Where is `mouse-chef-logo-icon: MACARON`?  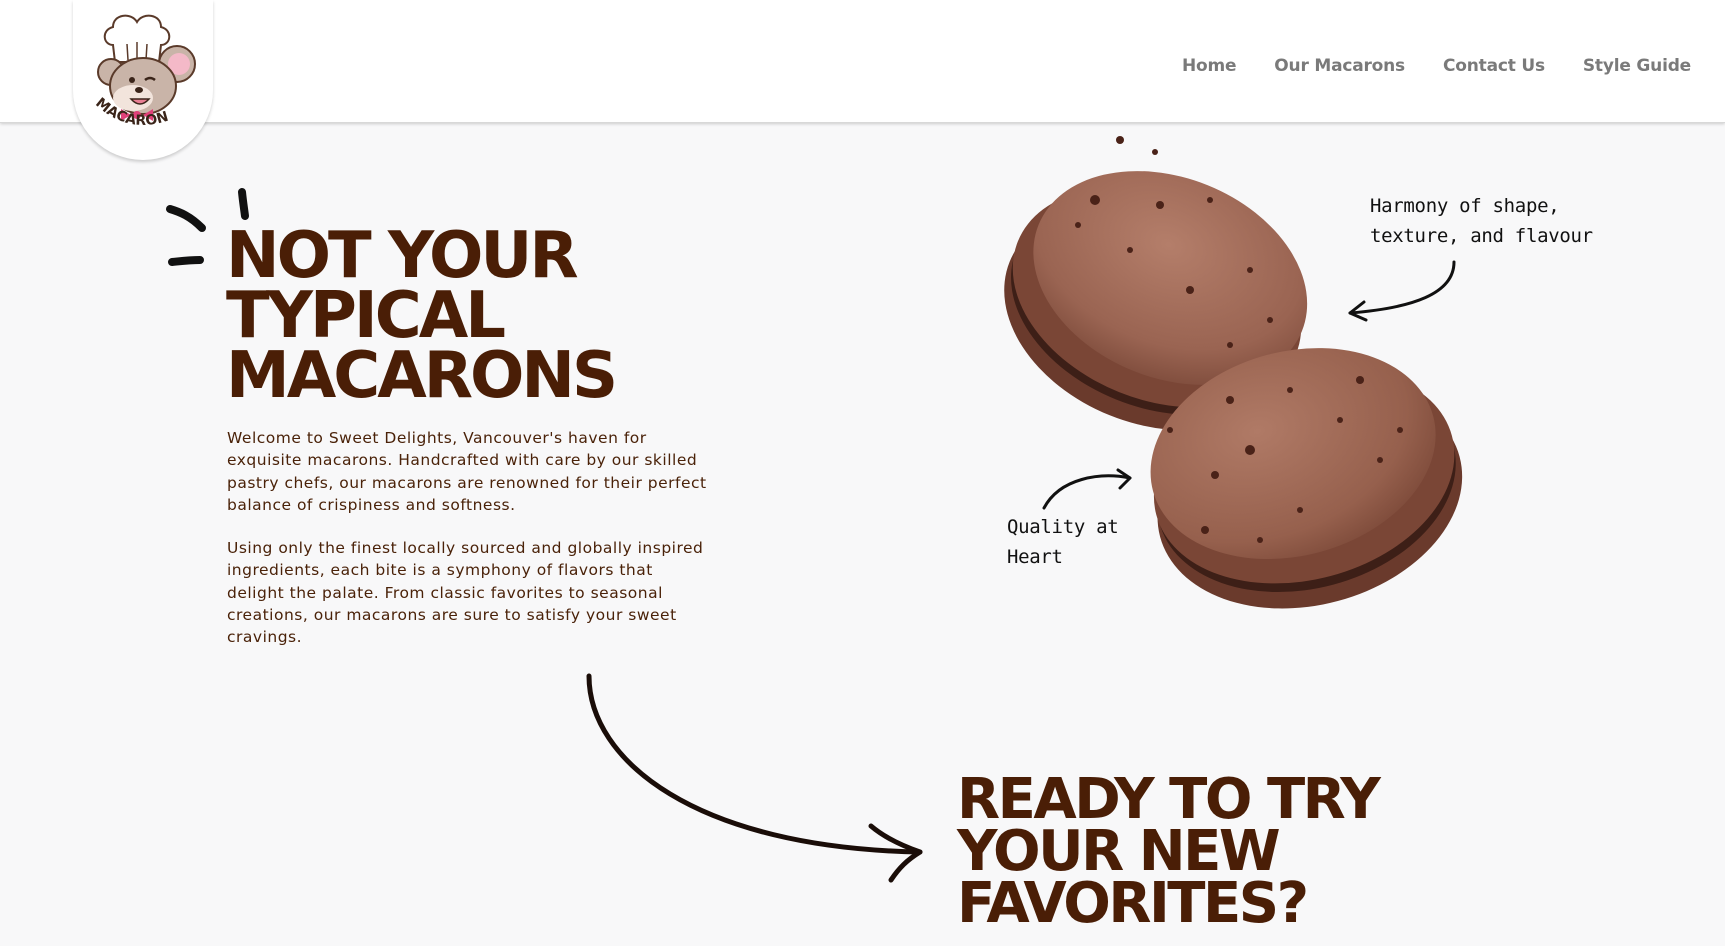
mouse-chef-logo-icon: MACARON is located at coordinates (144, 71).